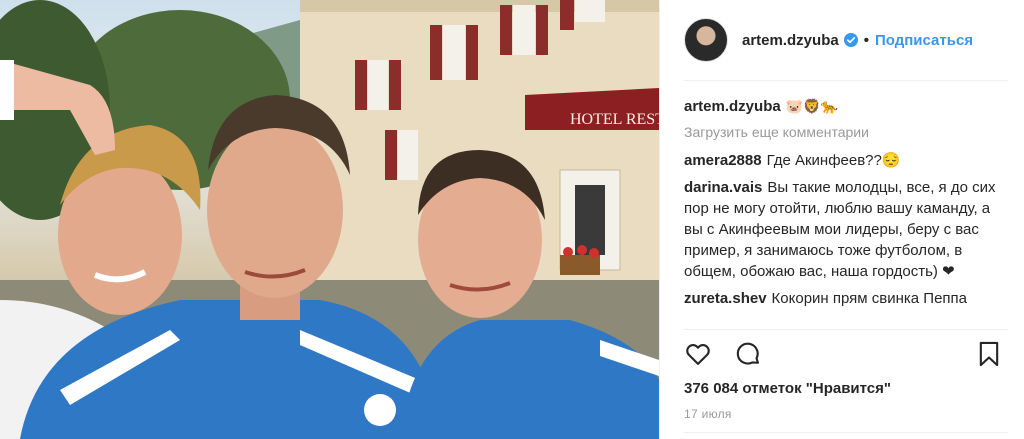 Image resolution: width=1024 pixels, height=439 pixels. What do you see at coordinates (723, 160) in the screenshot?
I see `comment-username: amera2888` at bounding box center [723, 160].